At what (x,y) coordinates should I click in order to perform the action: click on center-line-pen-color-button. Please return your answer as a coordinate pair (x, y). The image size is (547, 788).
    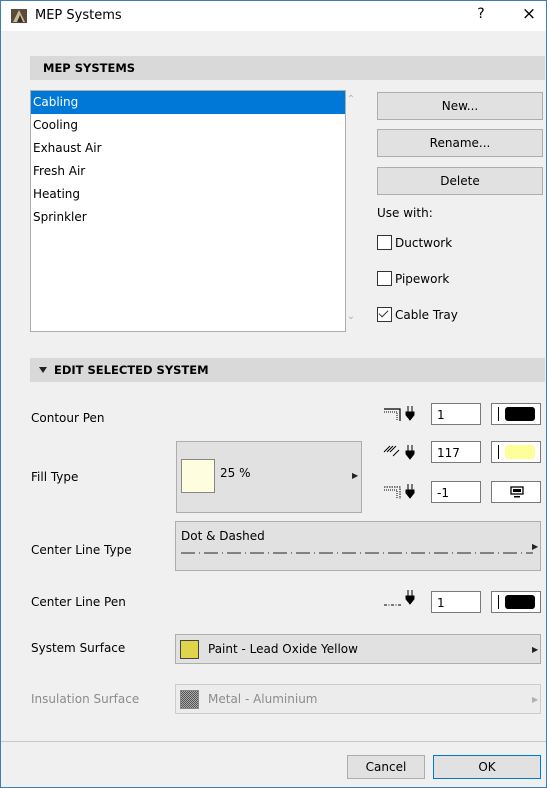
    Looking at the image, I should click on (516, 602).